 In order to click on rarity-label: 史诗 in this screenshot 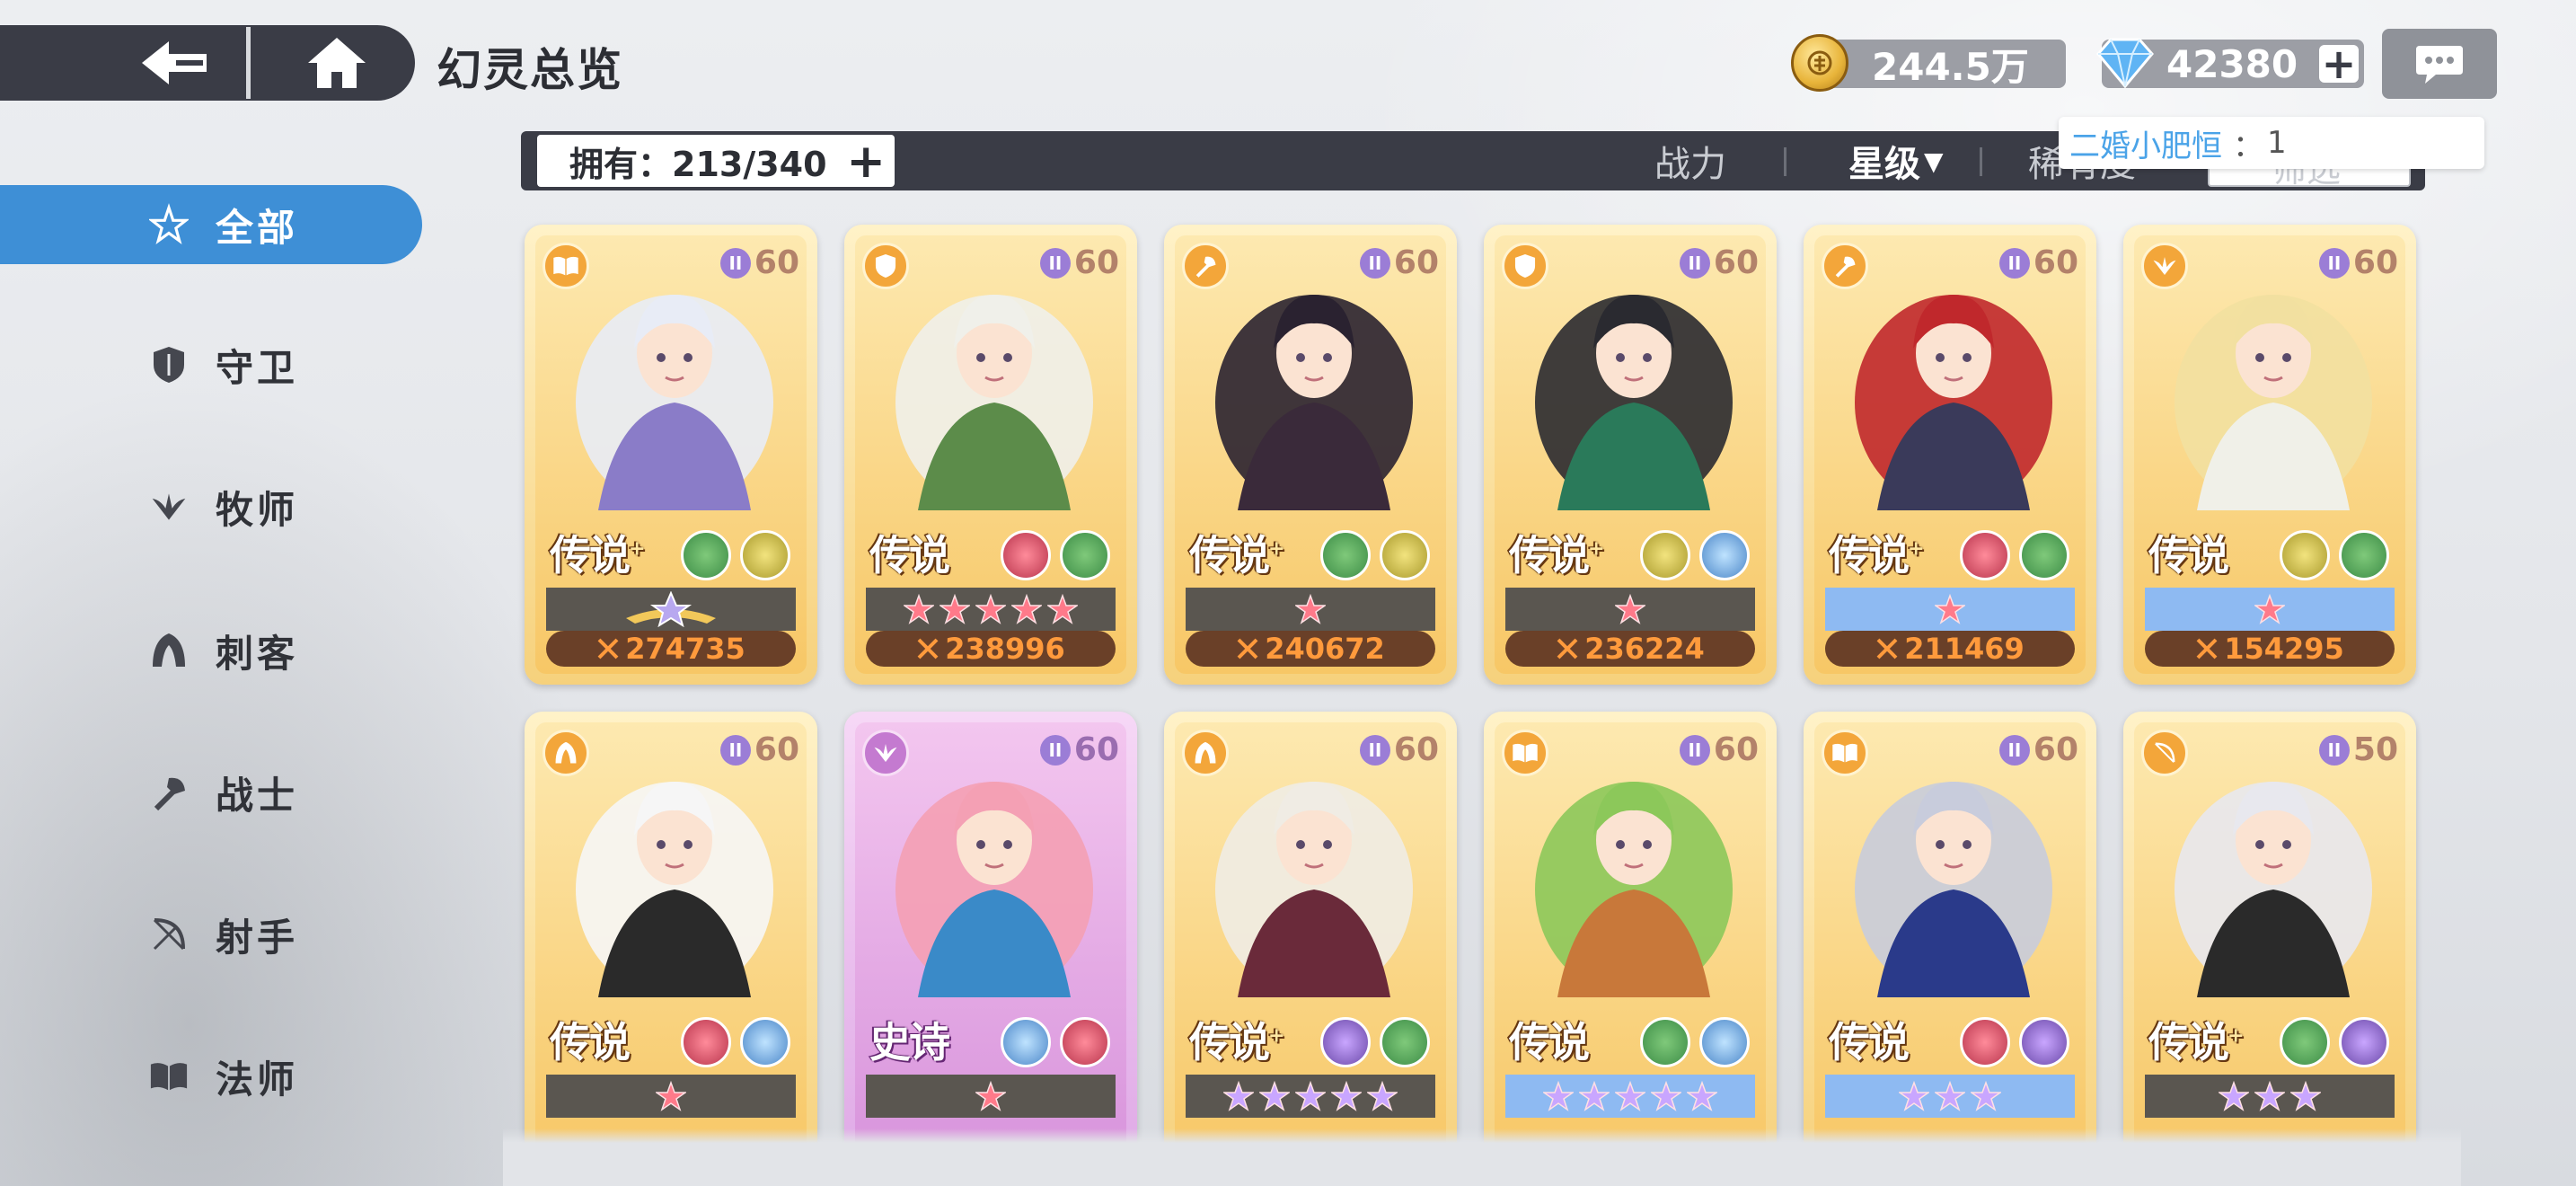, I will do `click(909, 1042)`.